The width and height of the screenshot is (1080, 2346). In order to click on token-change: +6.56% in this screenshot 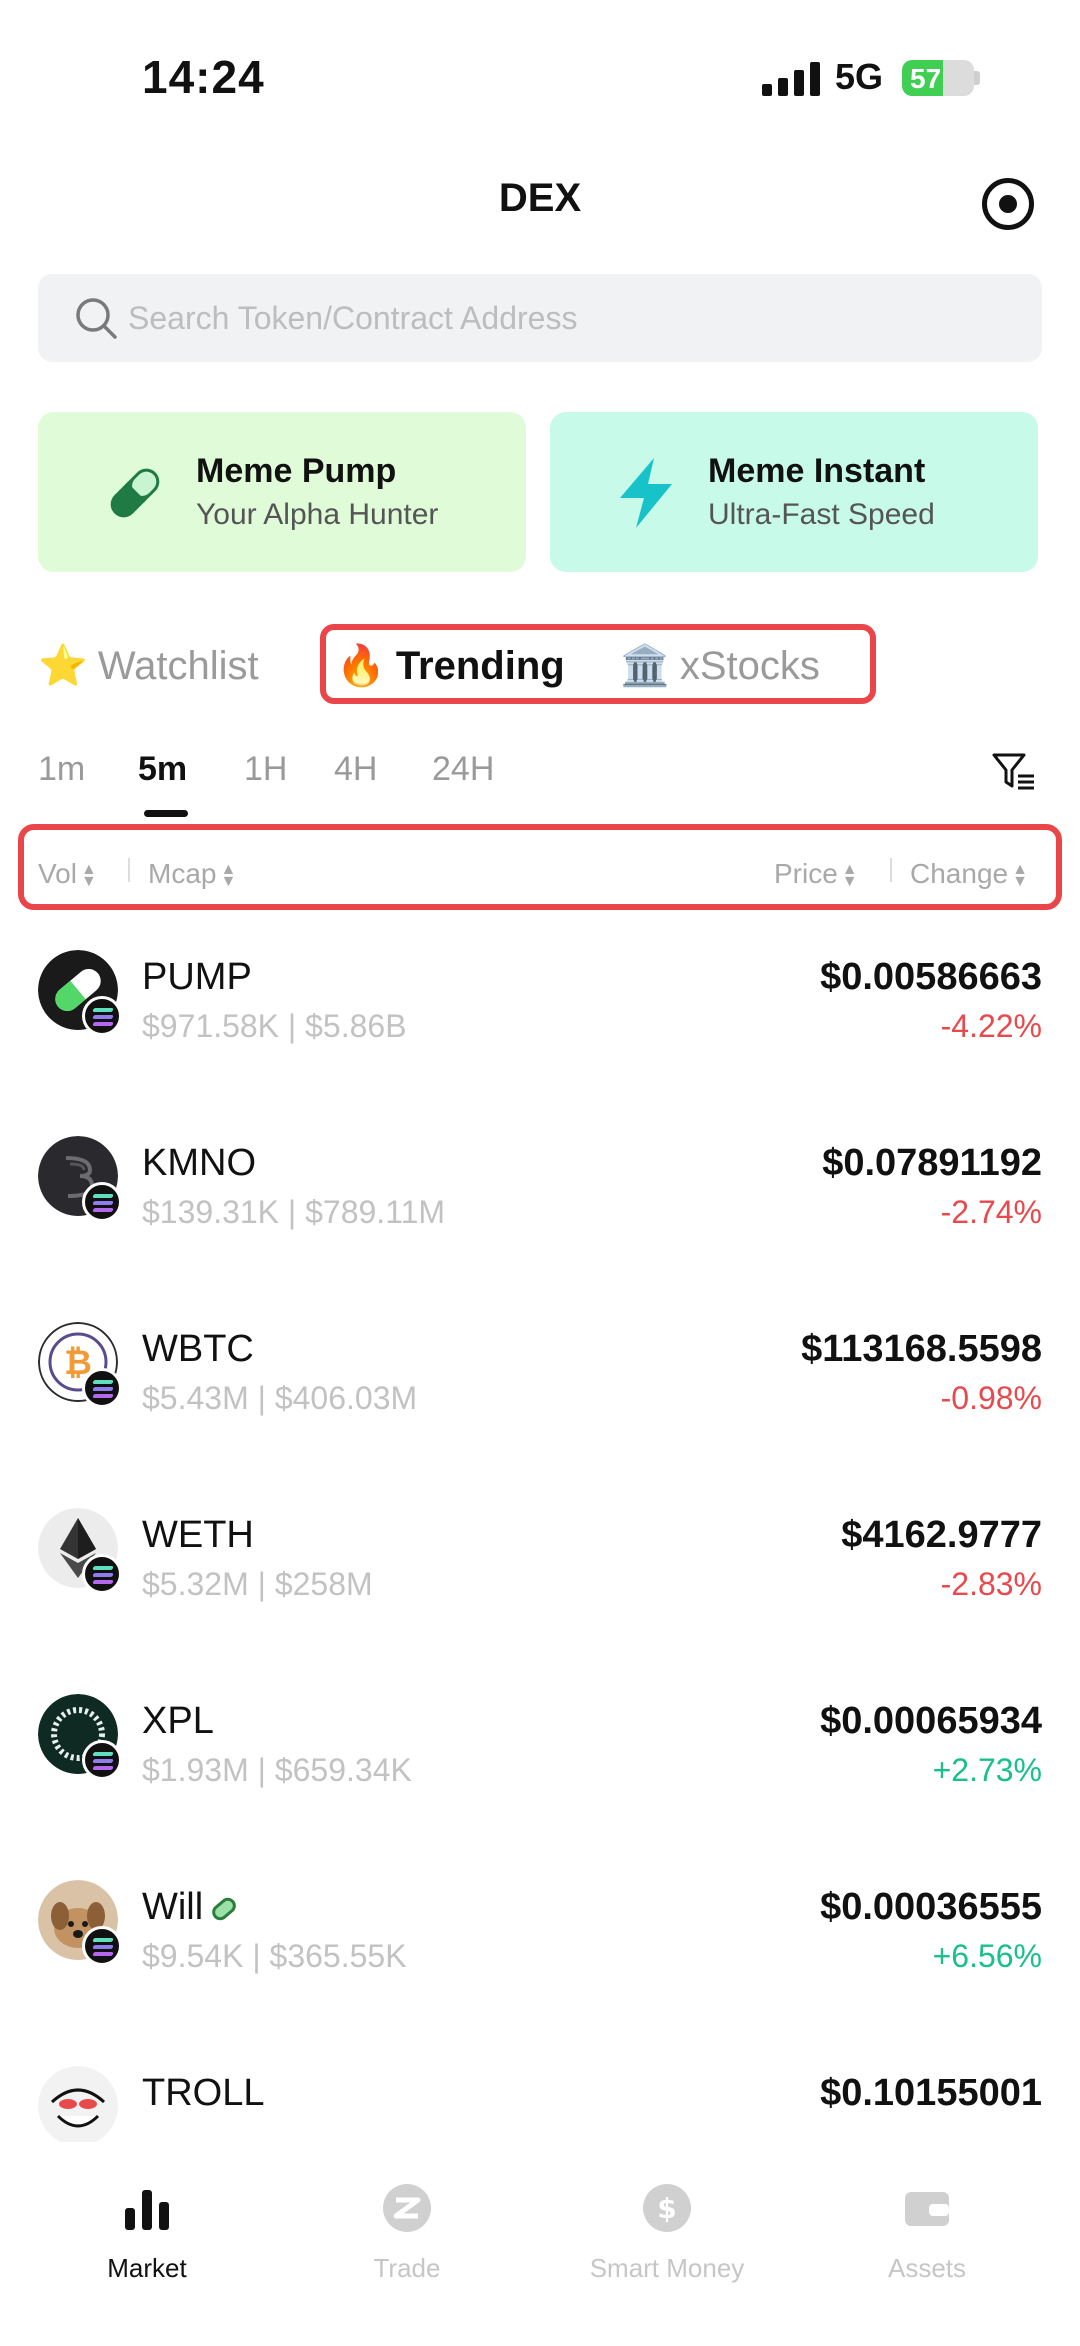, I will do `click(987, 1956)`.